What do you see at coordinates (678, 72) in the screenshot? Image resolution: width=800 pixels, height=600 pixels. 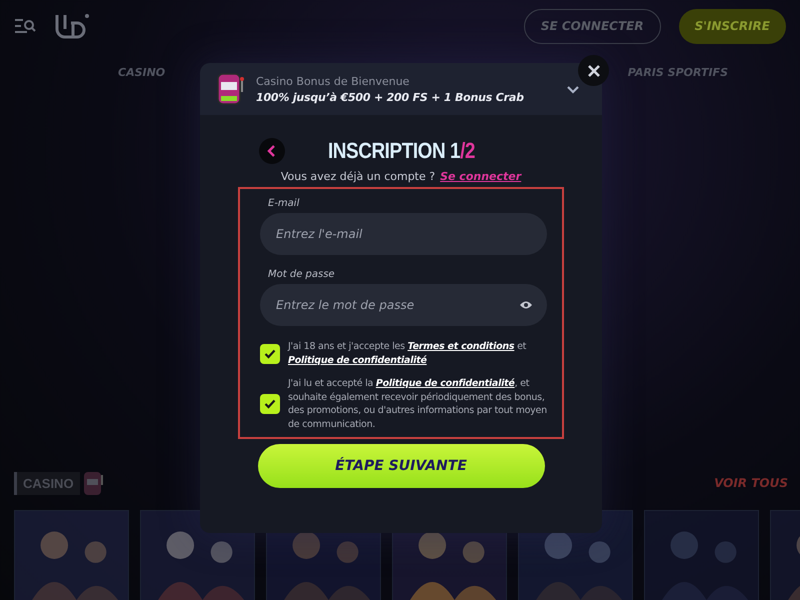 I see `nav-link: PARIS SPORTIFS` at bounding box center [678, 72].